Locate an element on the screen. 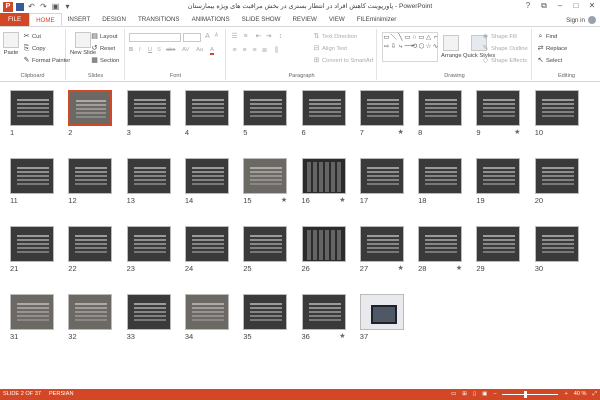 Image resolution: width=600 pixels, height=400 pixels. slide-thumbnail-24: 24 is located at coordinates (206, 249).